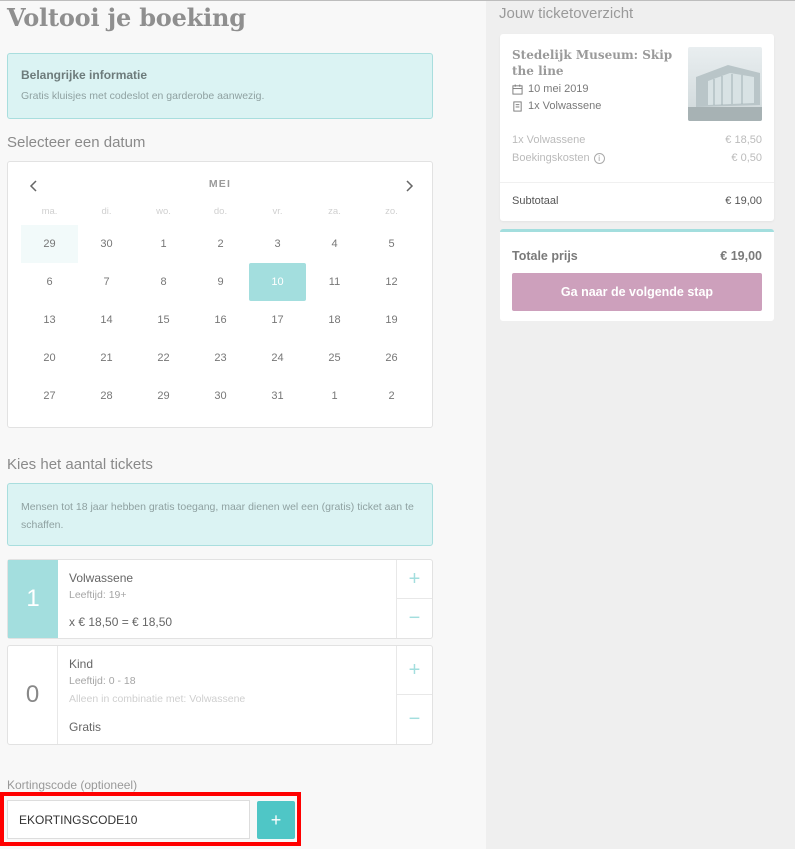  What do you see at coordinates (106, 396) in the screenshot?
I see `calendar-day: 28` at bounding box center [106, 396].